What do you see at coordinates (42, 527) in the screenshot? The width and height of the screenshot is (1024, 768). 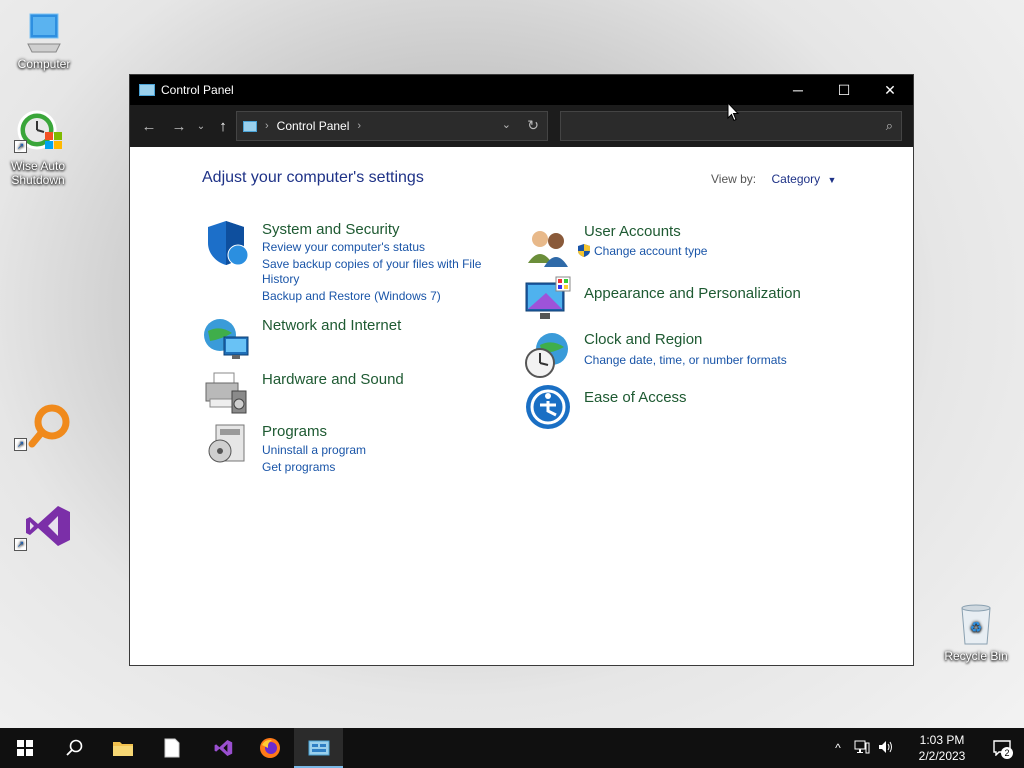 I see `desktop-icon-visual-studio: ↗` at bounding box center [42, 527].